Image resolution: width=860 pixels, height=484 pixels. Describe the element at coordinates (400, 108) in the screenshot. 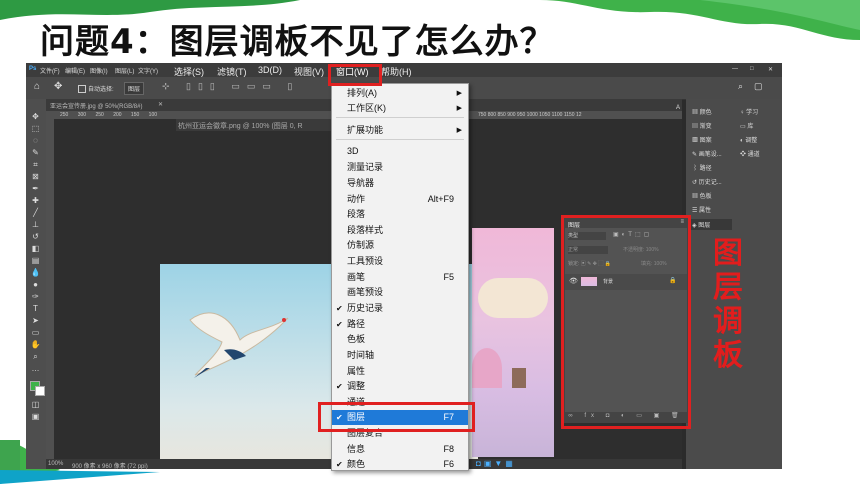

I see `menu-item-1: 工作区(K) ▶` at that location.